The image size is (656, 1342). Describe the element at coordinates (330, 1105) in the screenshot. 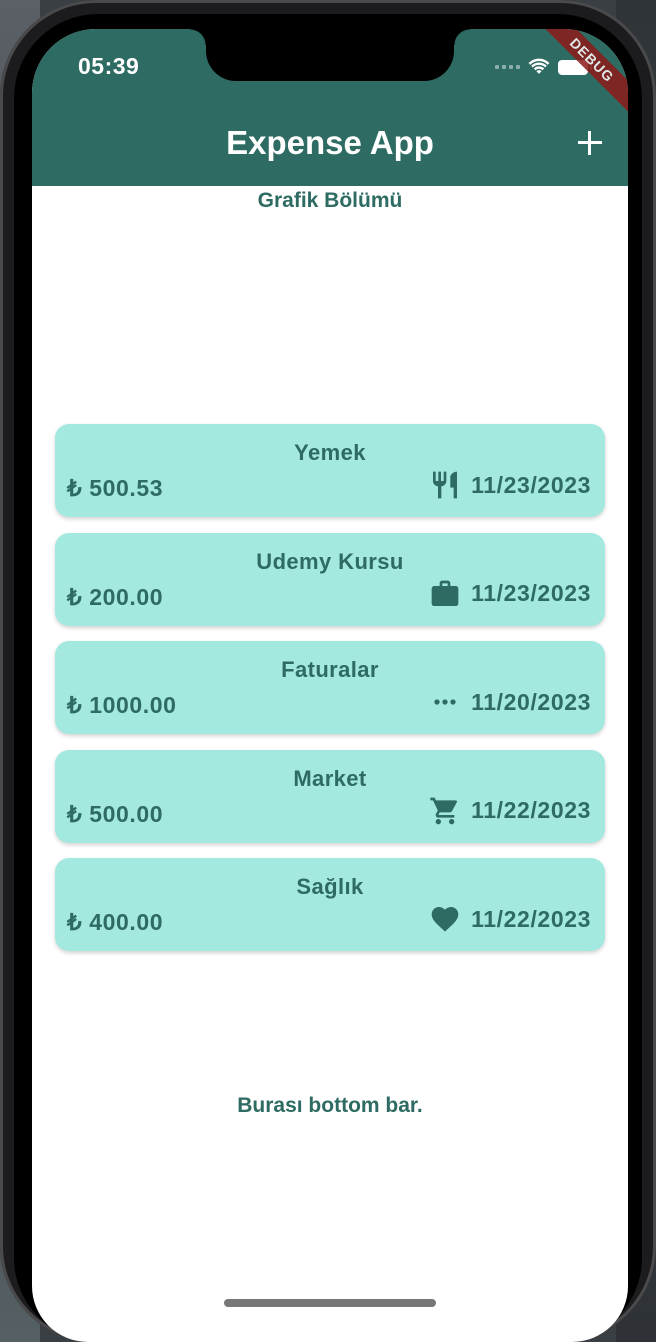

I see `bottom-bar-text: Burası bottom bar.` at that location.